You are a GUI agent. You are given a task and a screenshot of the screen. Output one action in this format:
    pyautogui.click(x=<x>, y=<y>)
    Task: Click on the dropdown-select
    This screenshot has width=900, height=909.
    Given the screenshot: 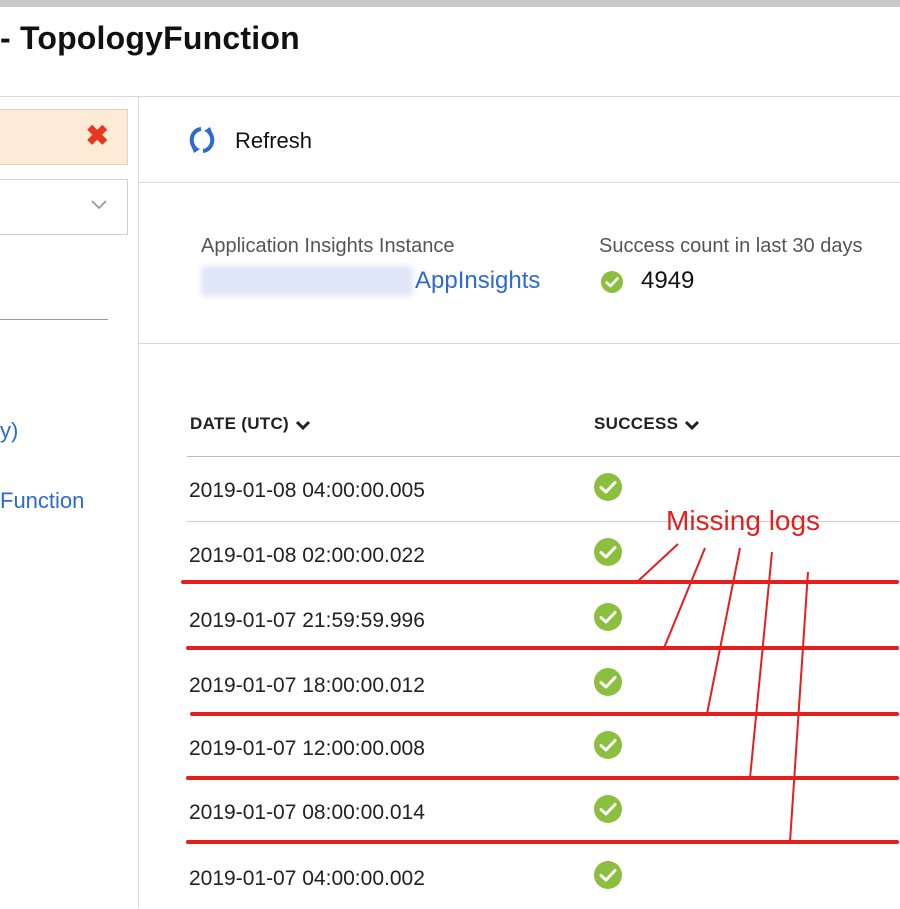 What is the action you would take?
    pyautogui.click(x=64, y=207)
    